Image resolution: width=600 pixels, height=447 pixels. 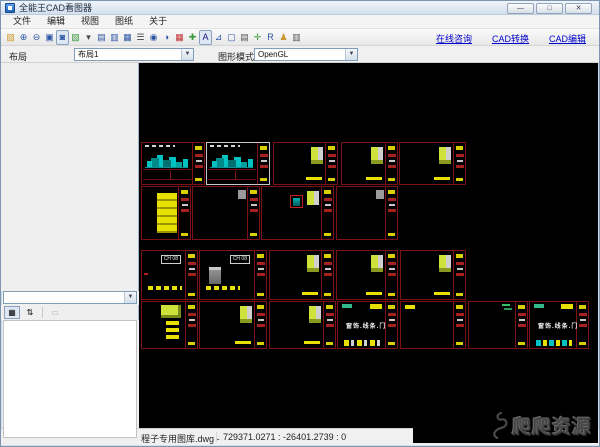 I want to click on link-cad-convert: CAD转换, so click(x=510, y=38).